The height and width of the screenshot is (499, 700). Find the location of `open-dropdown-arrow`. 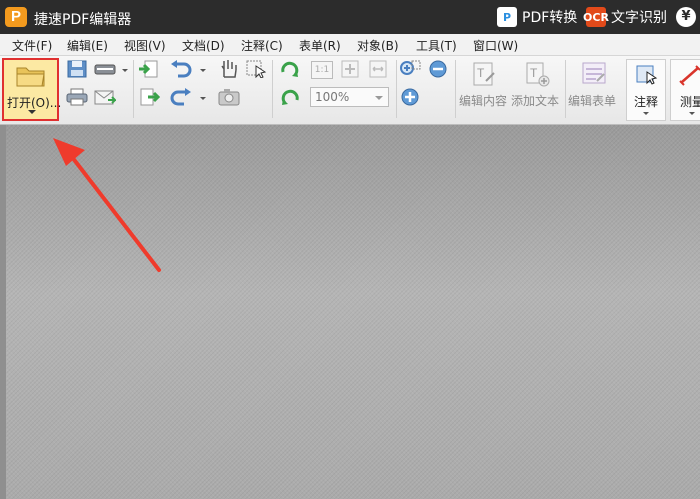

open-dropdown-arrow is located at coordinates (32, 112).